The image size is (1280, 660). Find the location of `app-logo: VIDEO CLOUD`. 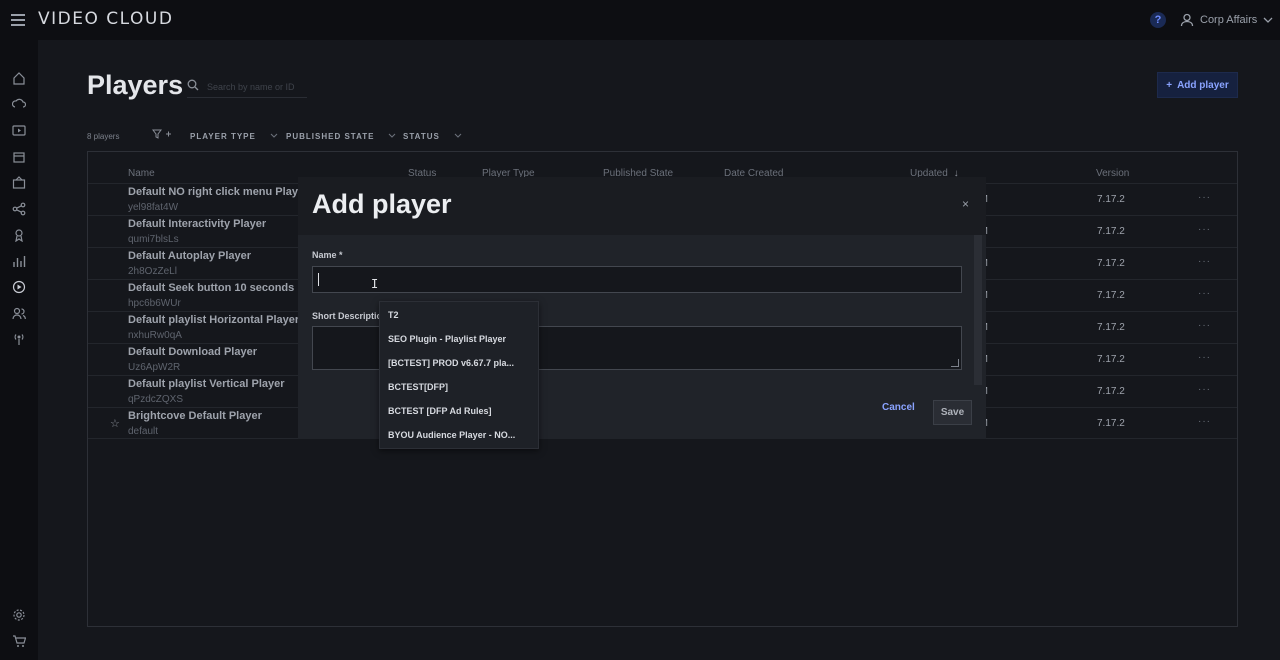

app-logo: VIDEO CLOUD is located at coordinates (105, 19).